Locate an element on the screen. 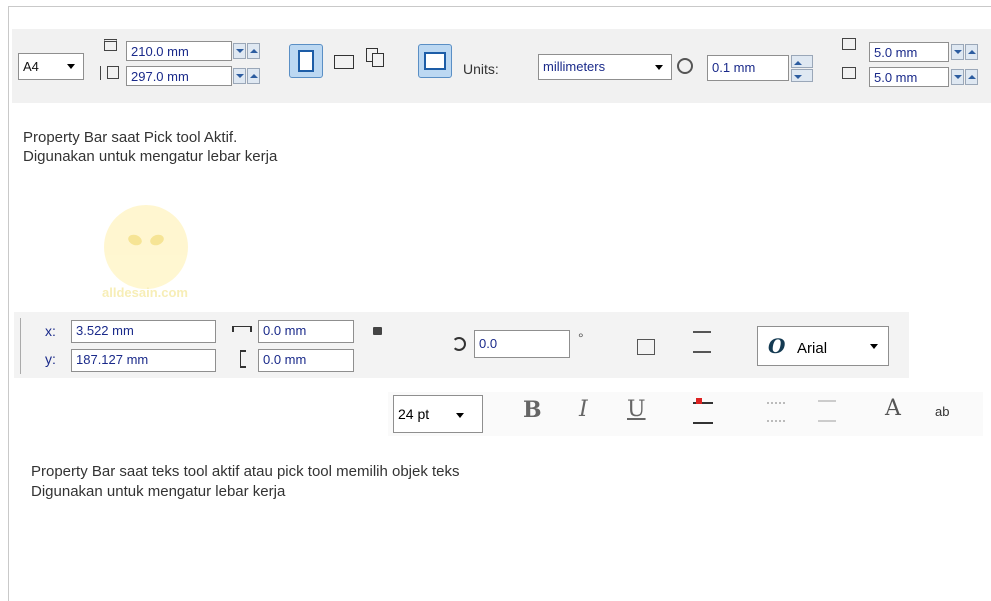  window-frame-top is located at coordinates (499, 6).